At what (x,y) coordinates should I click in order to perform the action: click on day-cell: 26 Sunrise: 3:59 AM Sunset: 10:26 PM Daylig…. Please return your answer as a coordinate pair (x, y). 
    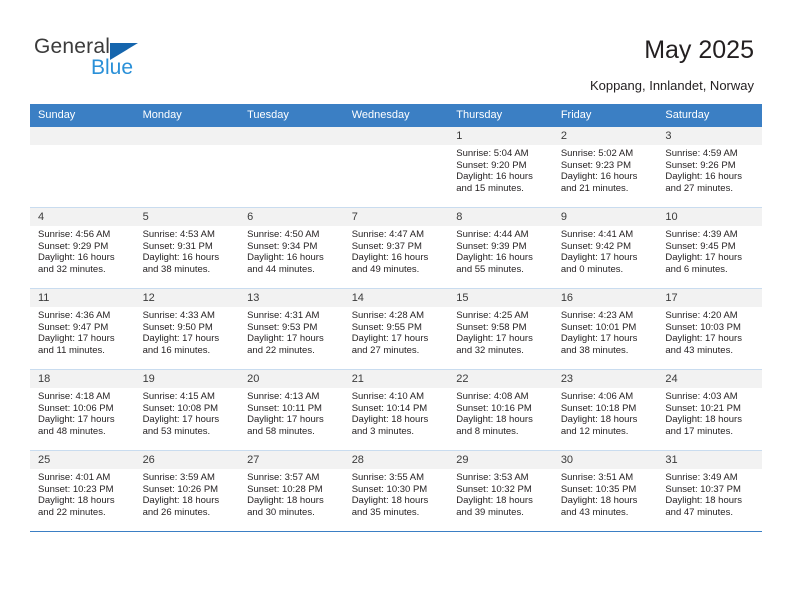
    Looking at the image, I should click on (187, 491).